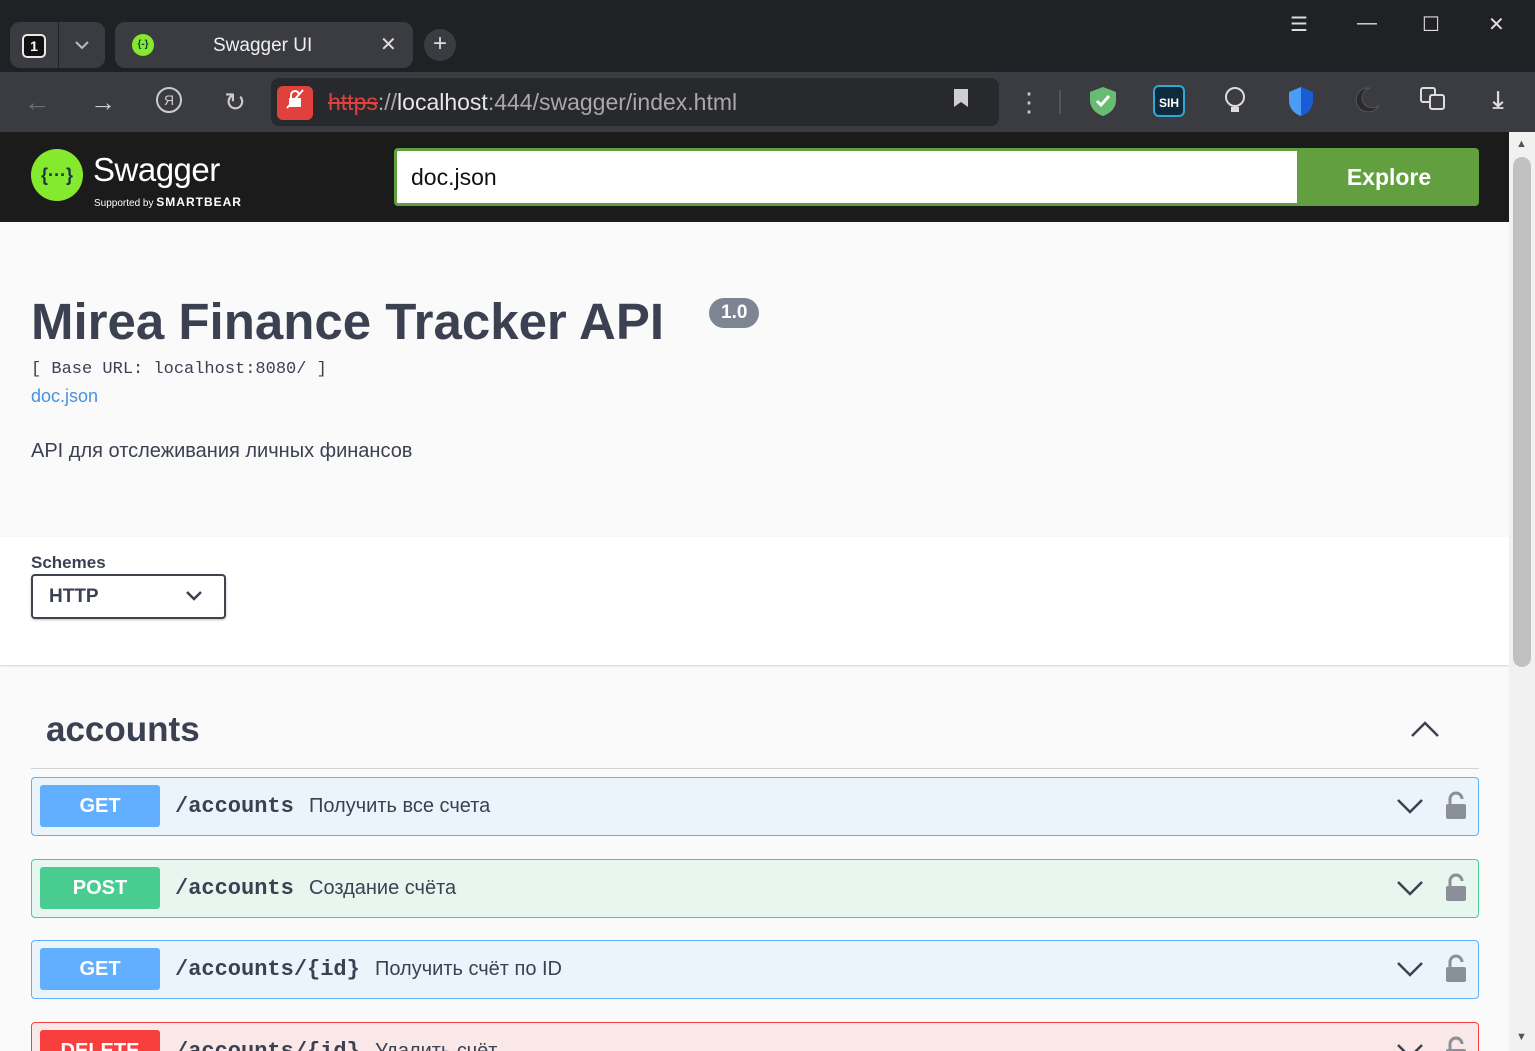 Image resolution: width=1535 pixels, height=1051 pixels. I want to click on operation-summary: Получить все счета, so click(400, 806).